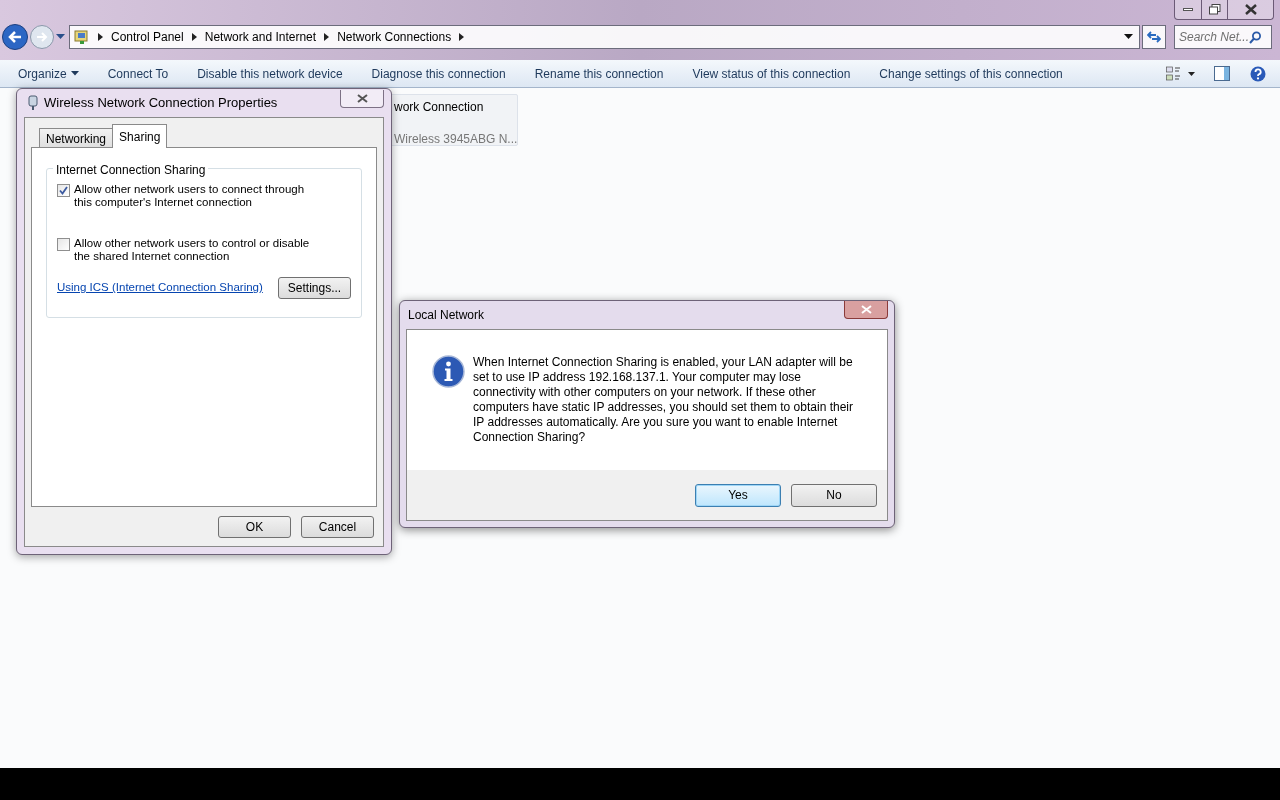  What do you see at coordinates (1258, 73) in the screenshot?
I see `help-icon` at bounding box center [1258, 73].